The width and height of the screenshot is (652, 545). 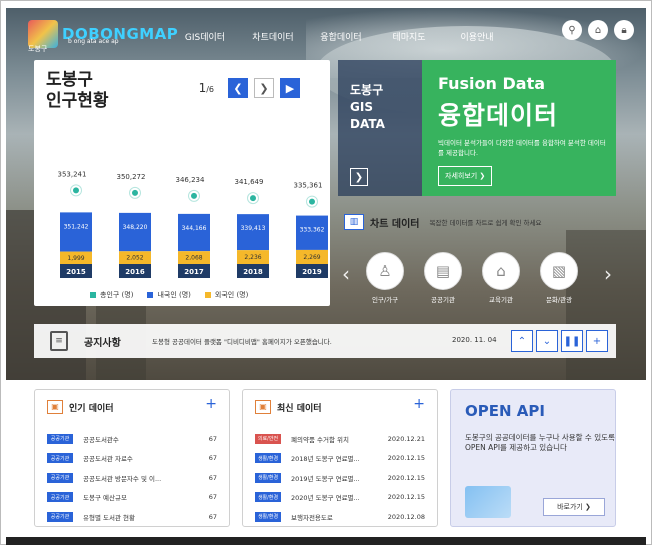 What do you see at coordinates (169, 295) in the screenshot?
I see `legend-domestic: 내국인 (명)` at bounding box center [169, 295].